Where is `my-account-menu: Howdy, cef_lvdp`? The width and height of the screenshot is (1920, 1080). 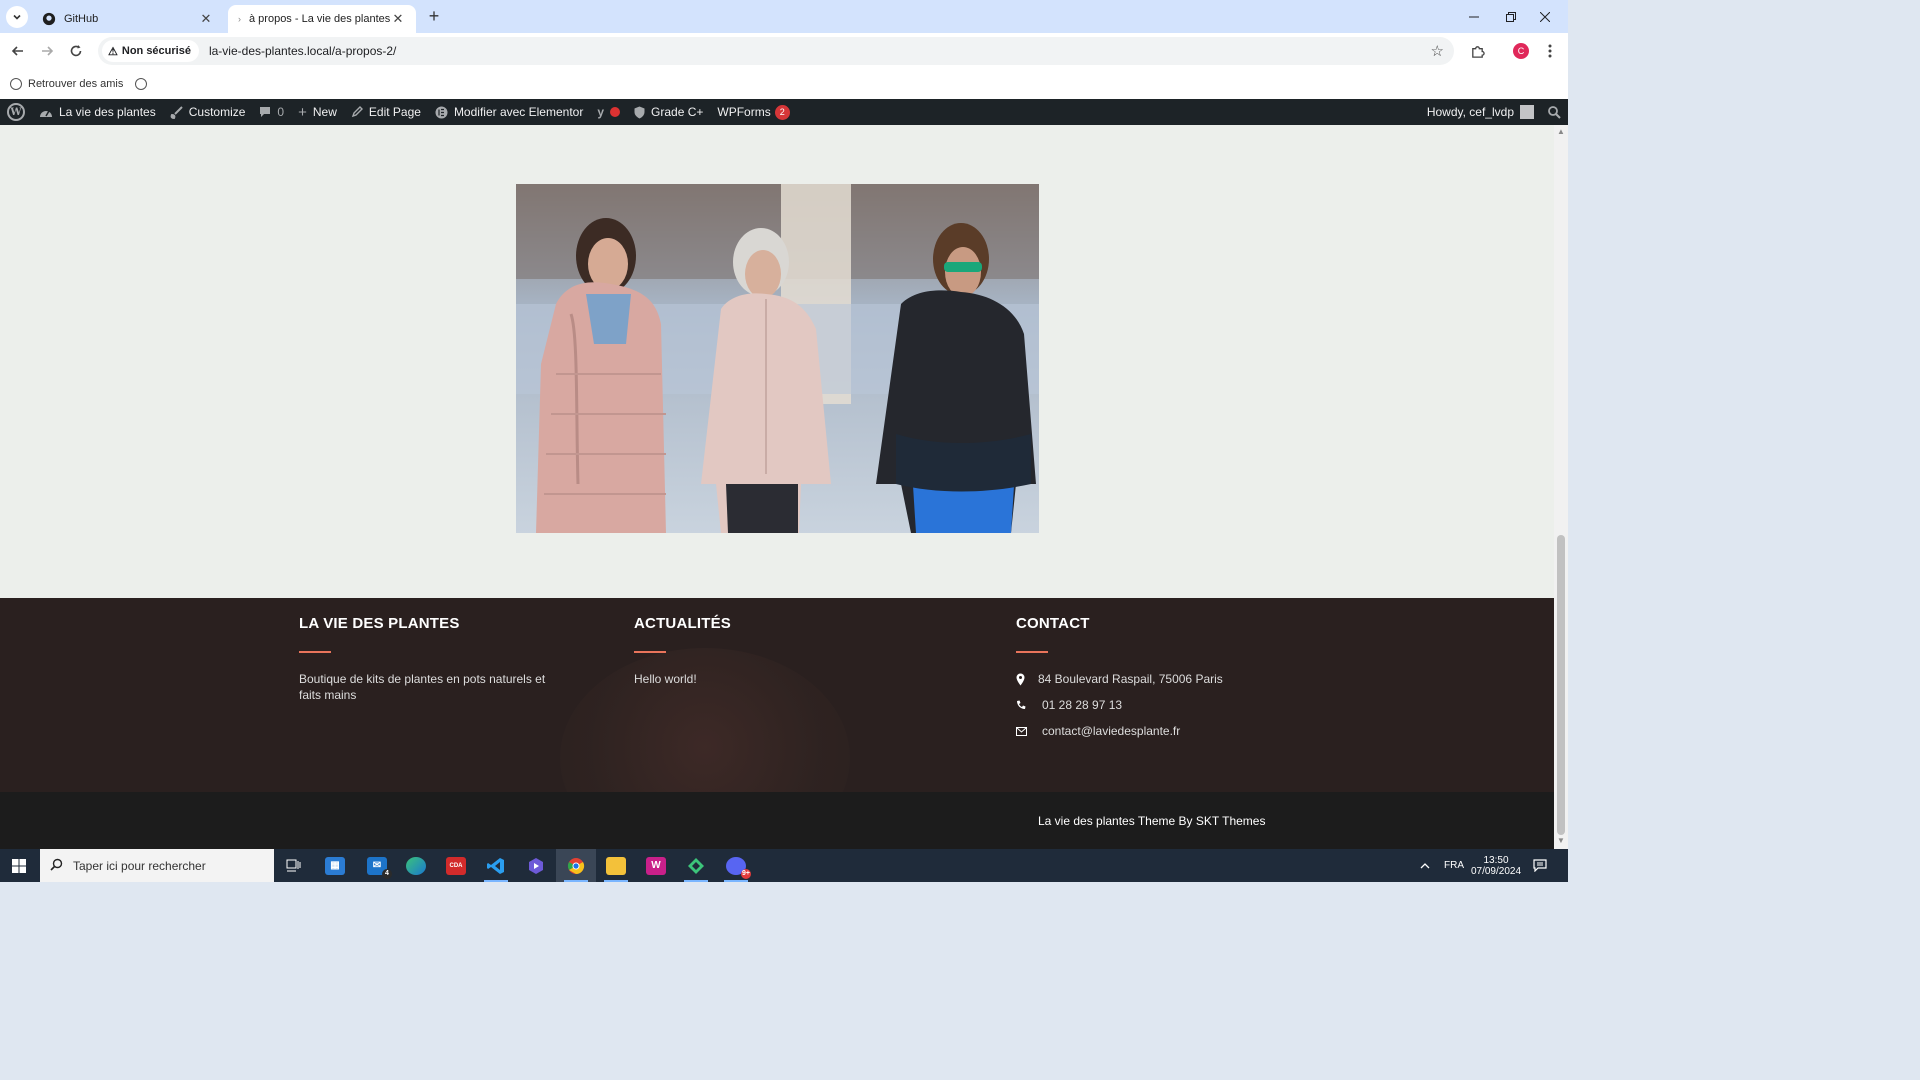 my-account-menu: Howdy, cef_lvdp is located at coordinates (1480, 112).